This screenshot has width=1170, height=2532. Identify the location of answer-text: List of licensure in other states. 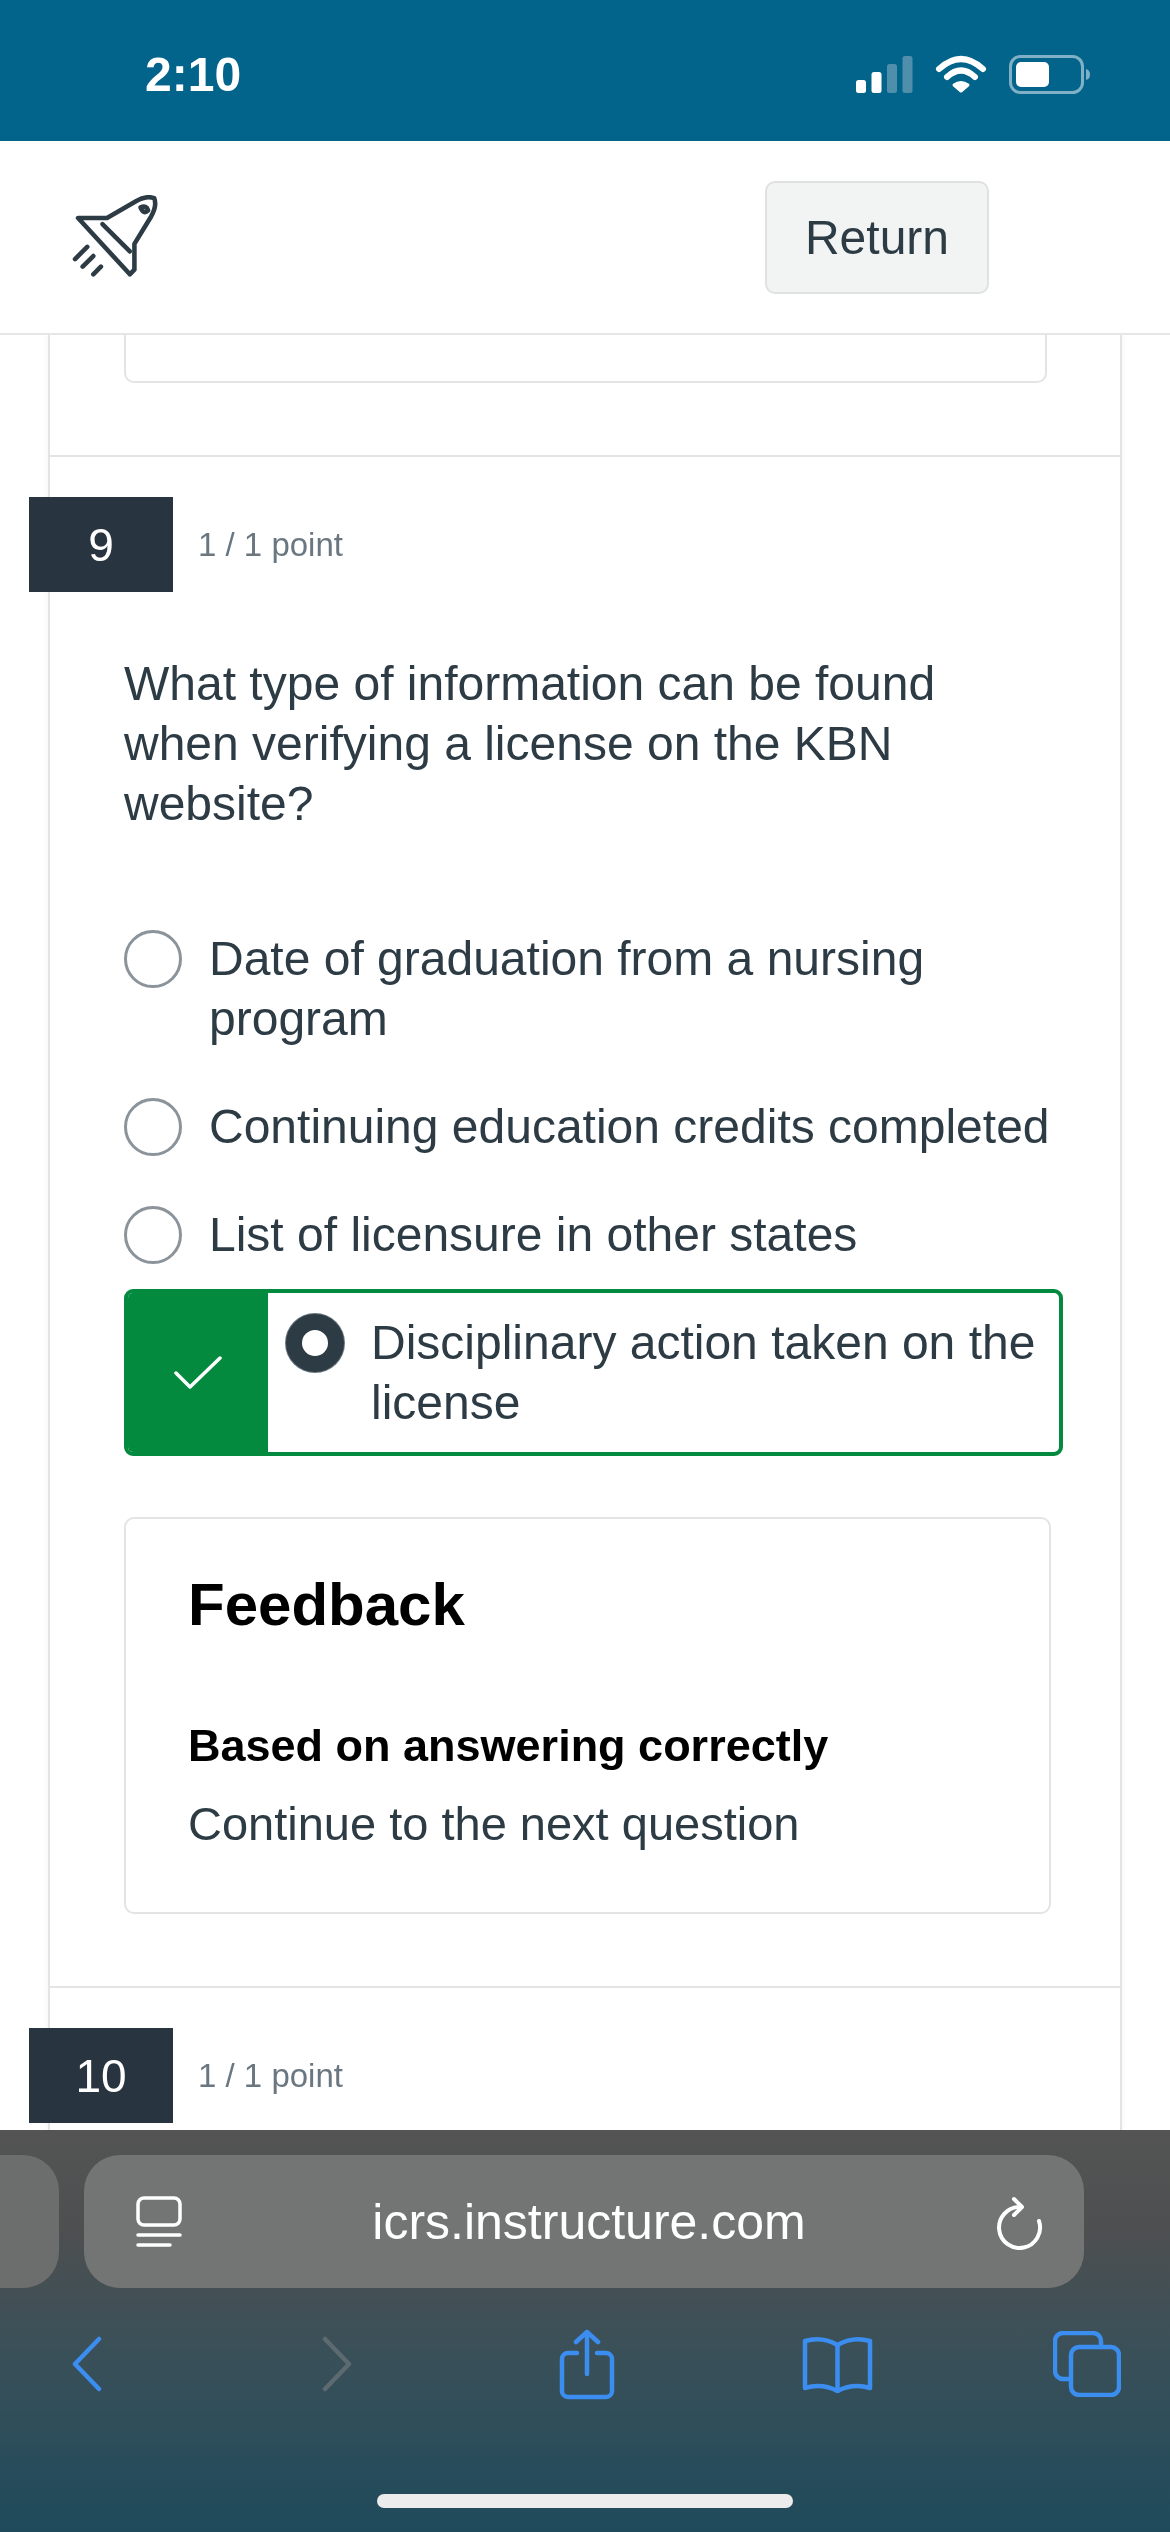
(533, 1235).